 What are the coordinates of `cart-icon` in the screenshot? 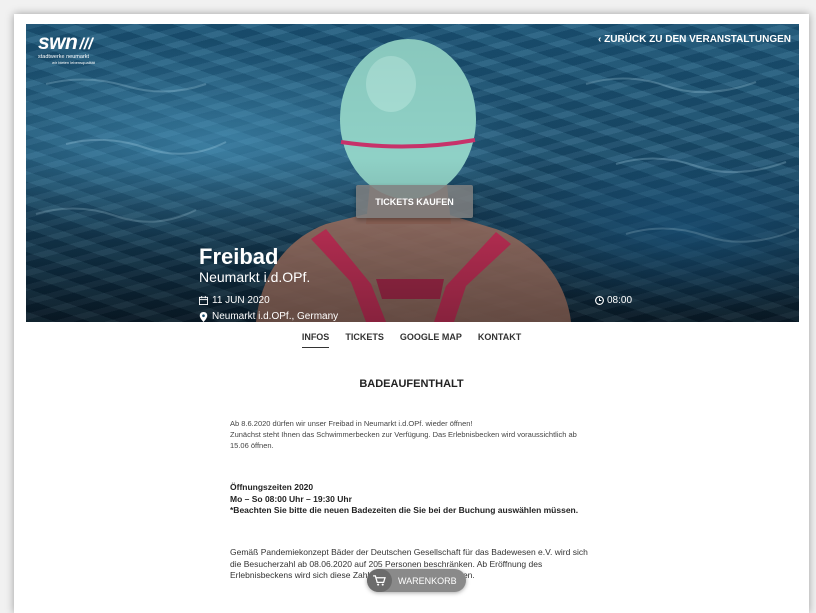 It's located at (379, 580).